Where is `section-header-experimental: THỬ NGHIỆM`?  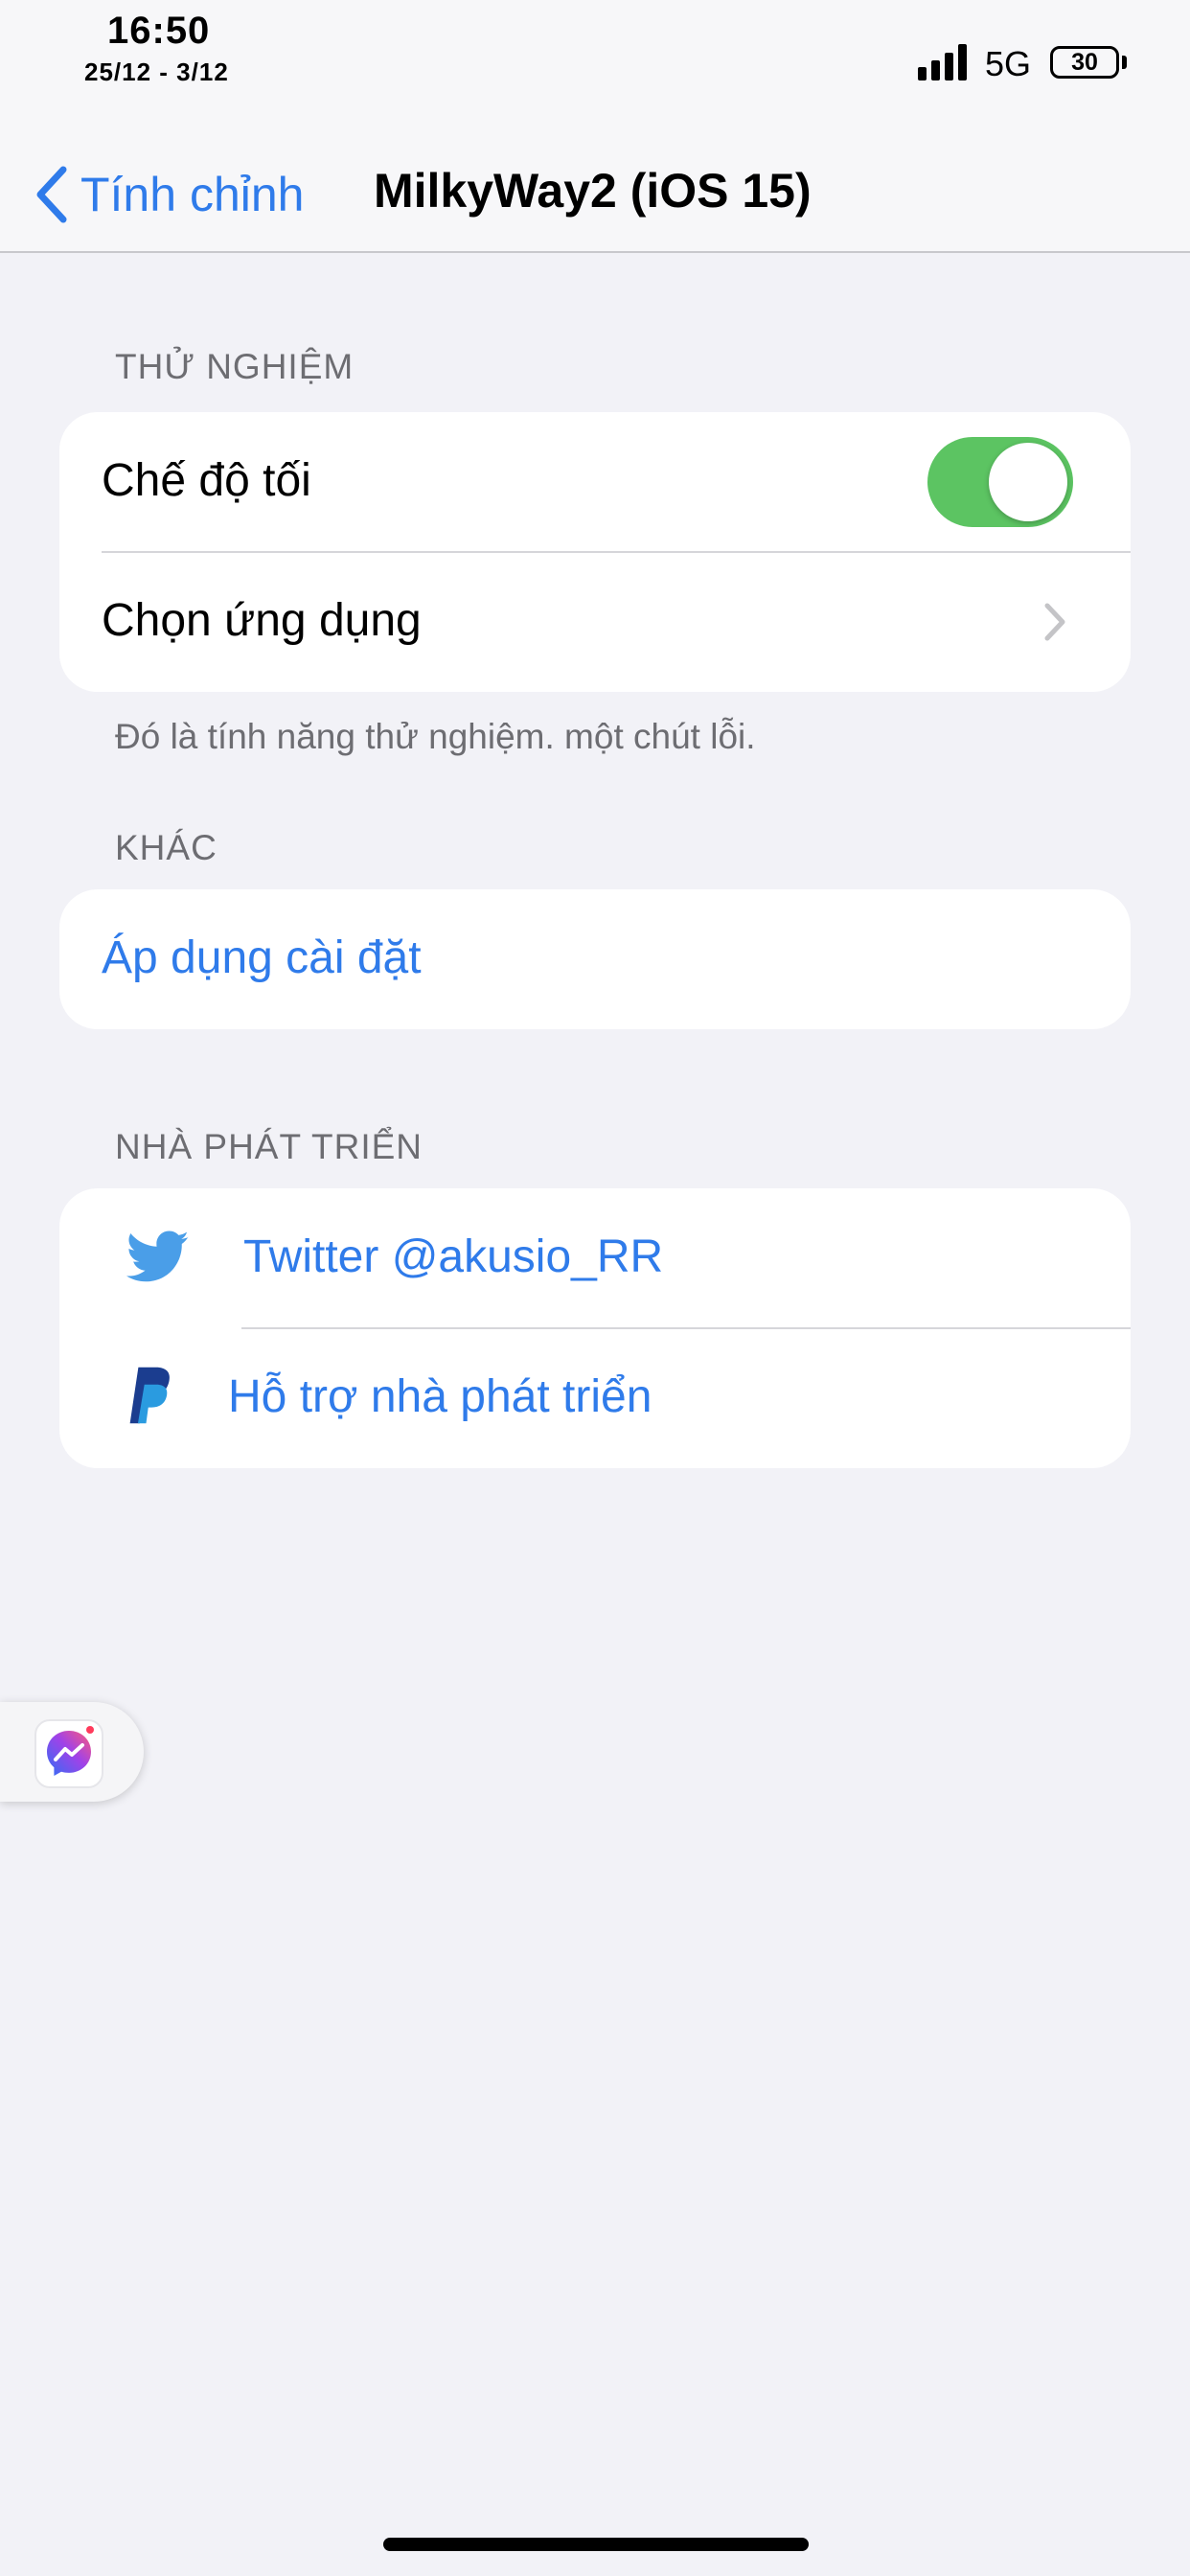 section-header-experimental: THỬ NGHIỆM is located at coordinates (235, 366).